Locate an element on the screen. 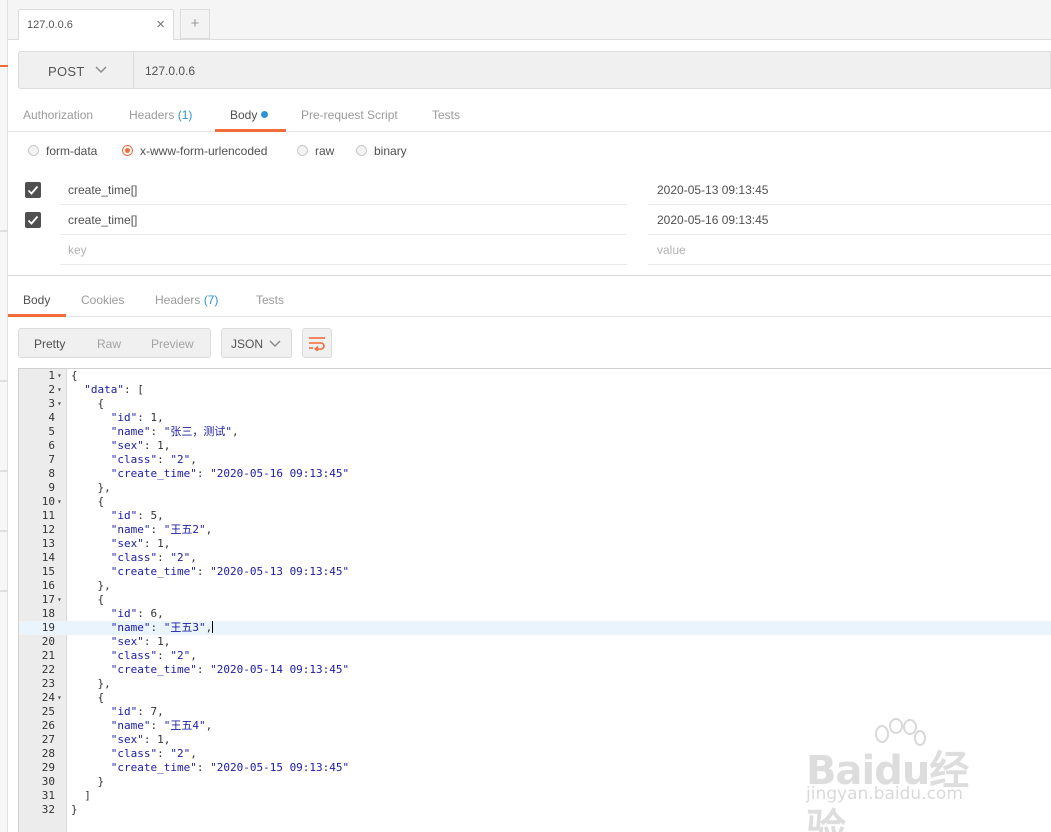  code-text: "create_time": "2020-05-13 09:13:45" is located at coordinates (230, 571).